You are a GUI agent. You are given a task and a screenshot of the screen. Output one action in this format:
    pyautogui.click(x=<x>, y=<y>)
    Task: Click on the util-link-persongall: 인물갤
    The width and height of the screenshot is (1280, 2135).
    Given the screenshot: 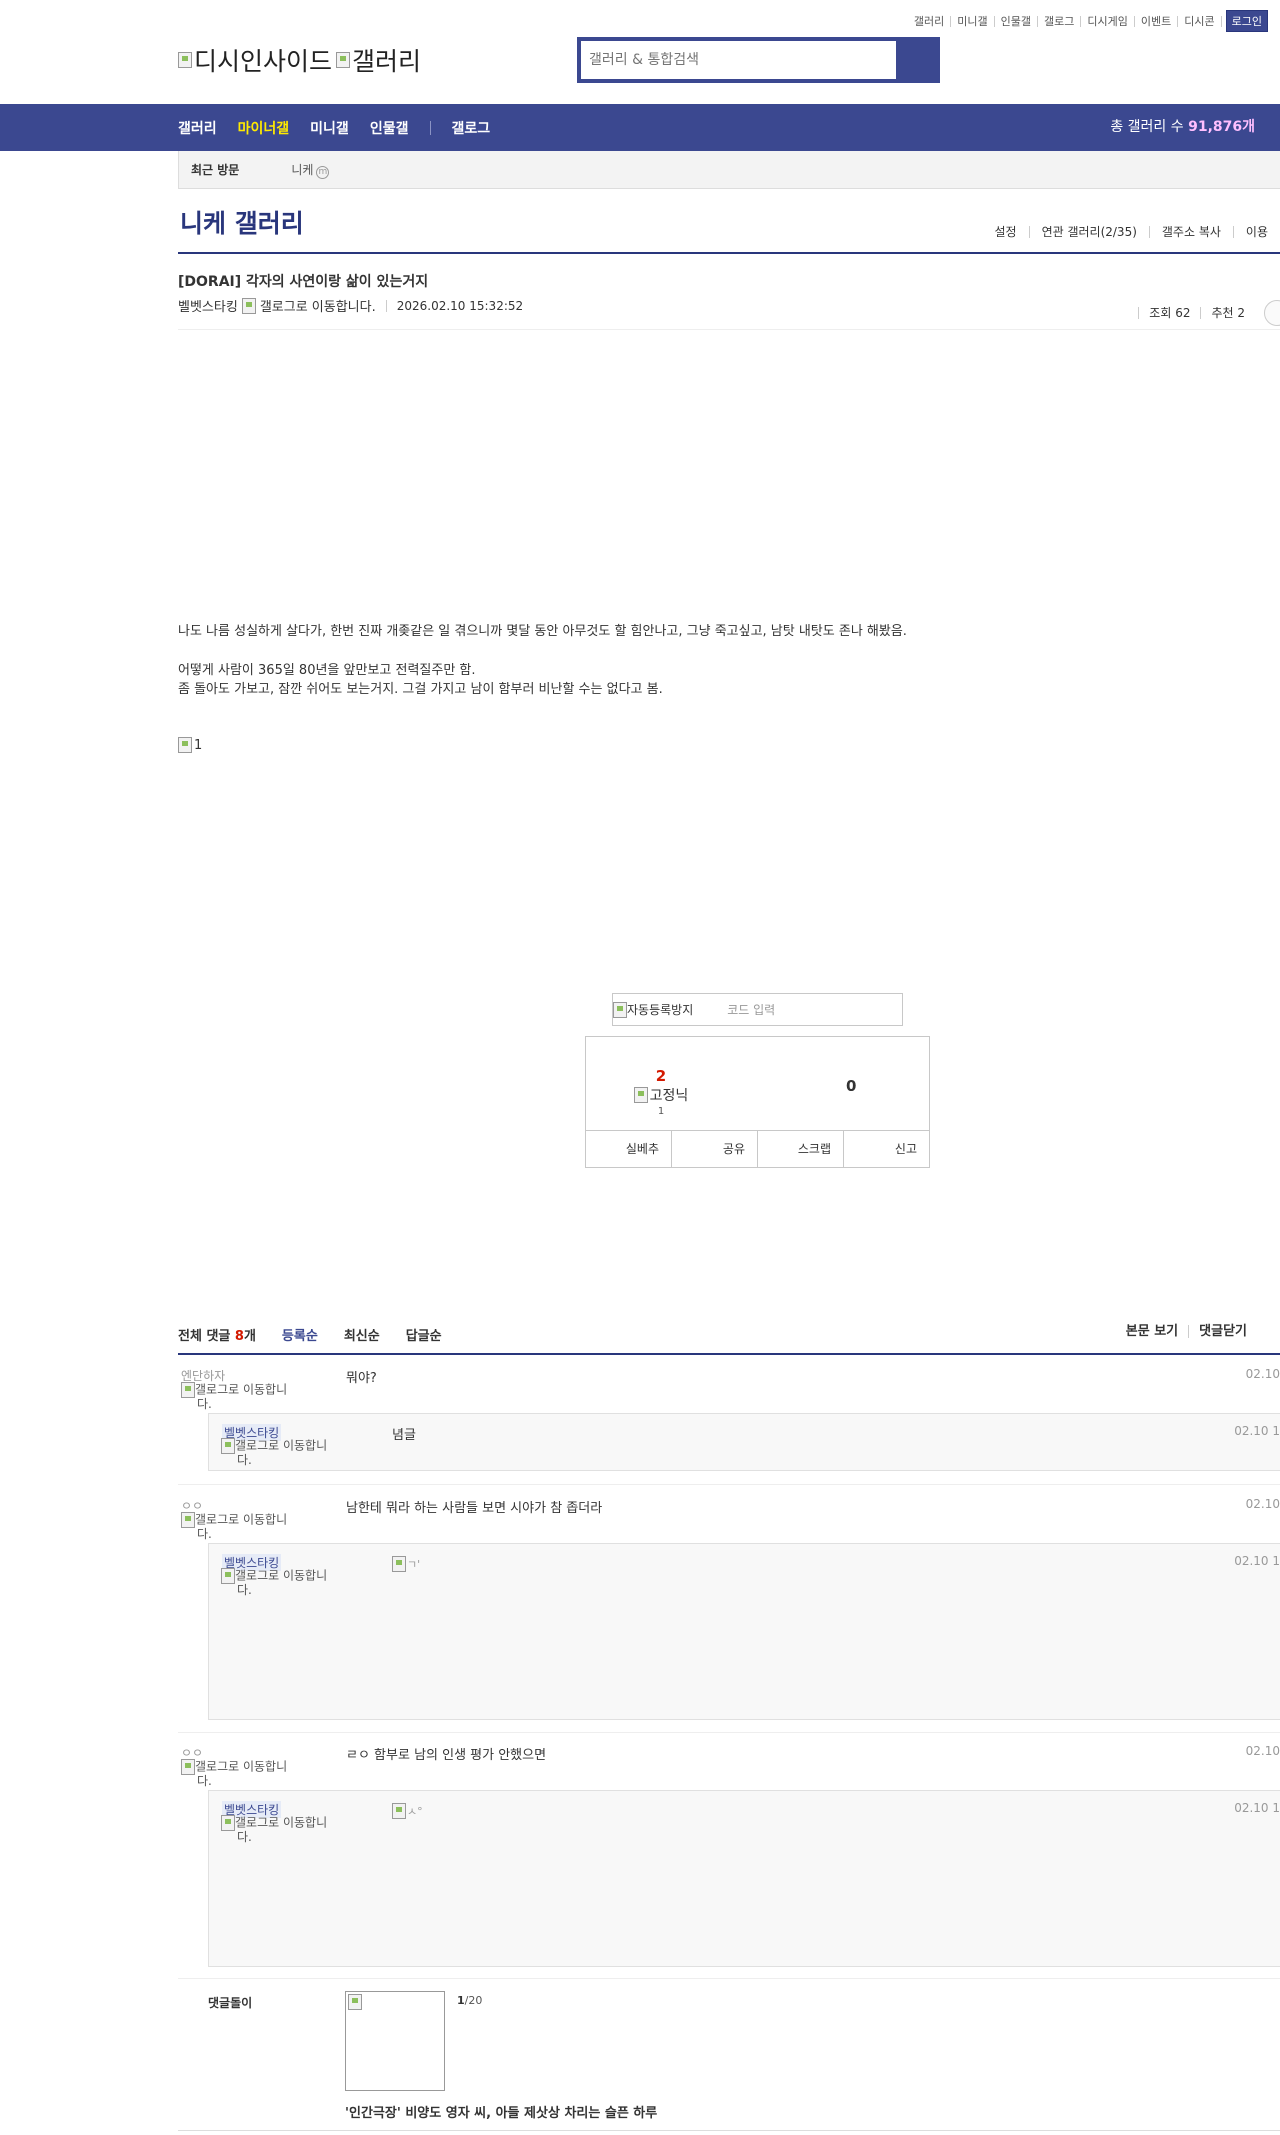 What is the action you would take?
    pyautogui.click(x=1017, y=21)
    